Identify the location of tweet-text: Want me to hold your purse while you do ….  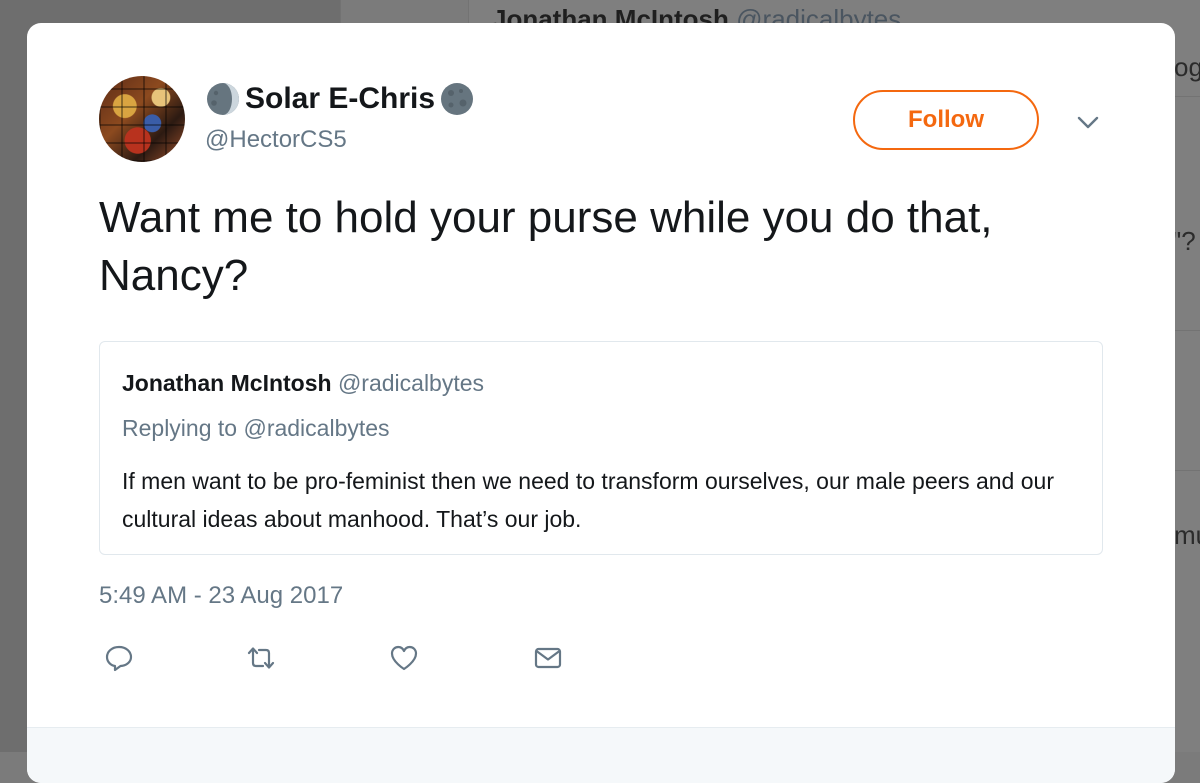
(546, 246).